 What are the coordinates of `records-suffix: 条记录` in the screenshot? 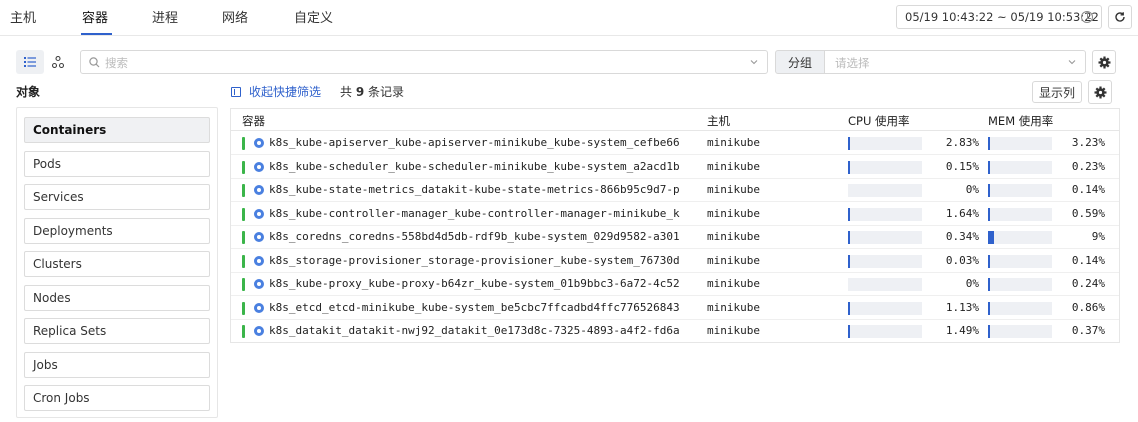 It's located at (386, 92).